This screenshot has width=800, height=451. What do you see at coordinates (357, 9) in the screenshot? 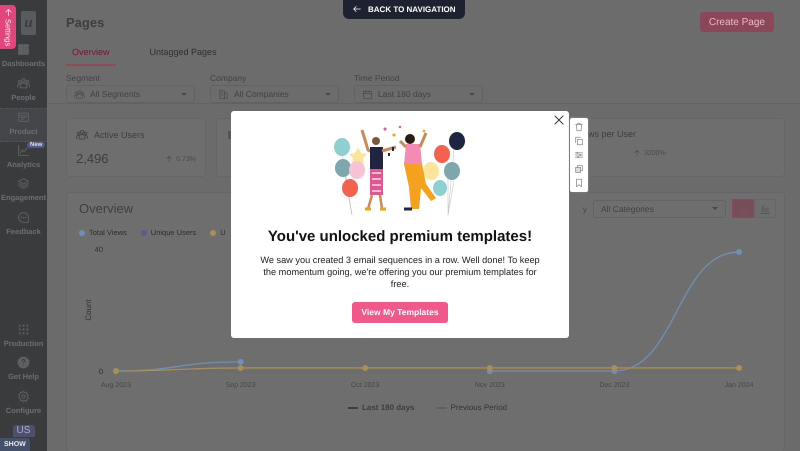
I see `arrow-left-icon` at bounding box center [357, 9].